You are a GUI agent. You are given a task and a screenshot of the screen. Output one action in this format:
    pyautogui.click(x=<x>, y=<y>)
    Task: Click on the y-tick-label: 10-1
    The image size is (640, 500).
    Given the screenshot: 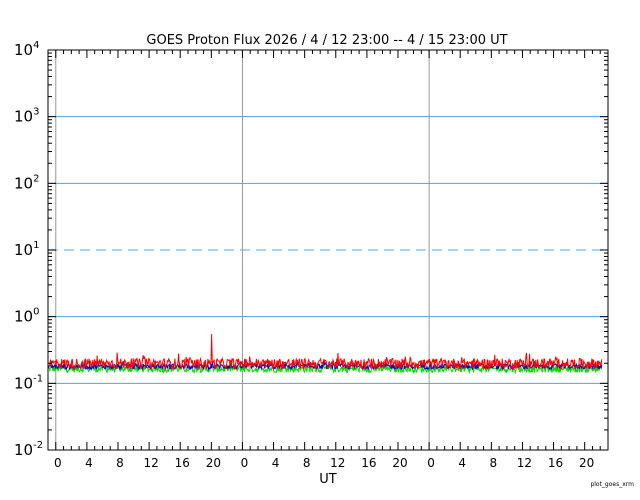 What is the action you would take?
    pyautogui.click(x=28, y=382)
    